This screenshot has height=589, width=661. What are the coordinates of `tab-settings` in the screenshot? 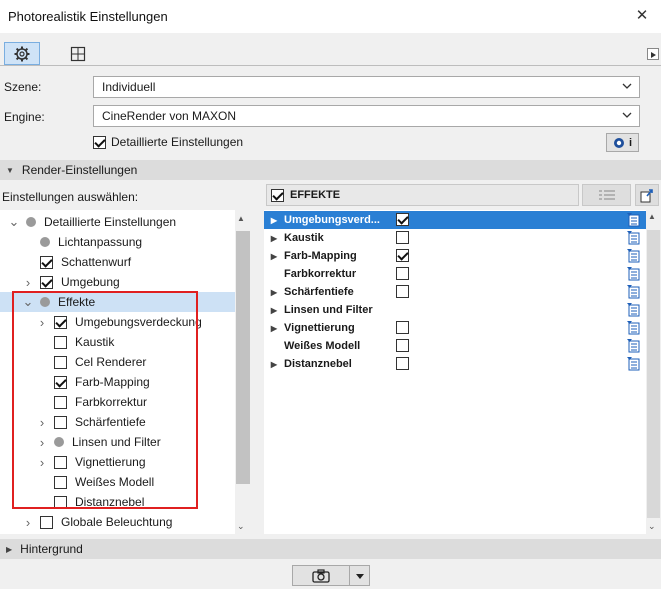 It's located at (22, 53).